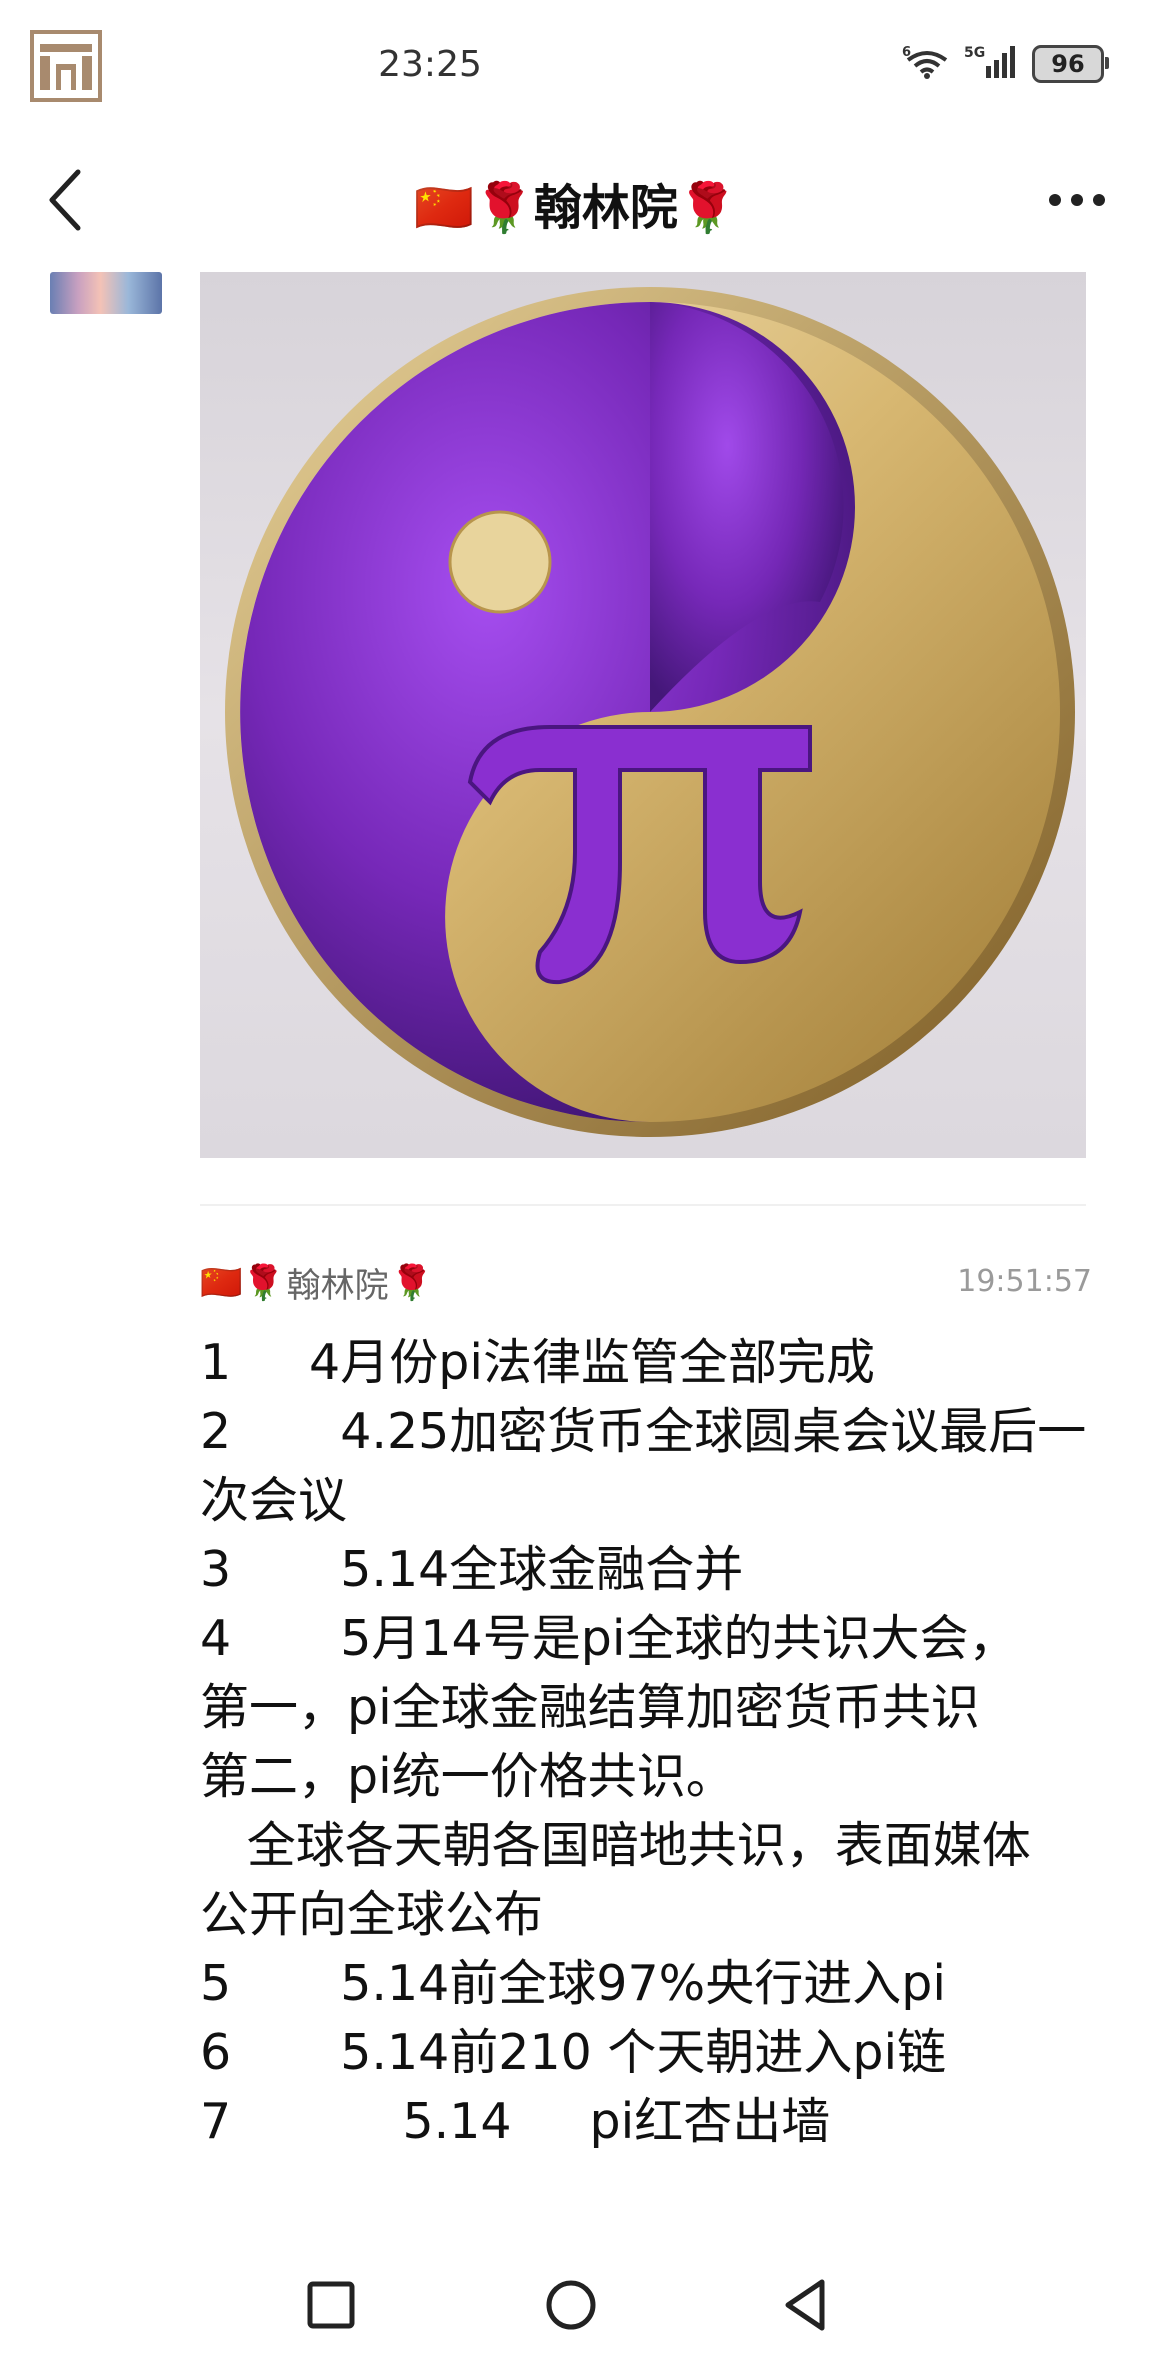 The height and width of the screenshot is (2376, 1152). I want to click on message-line: 次会议, so click(274, 1500).